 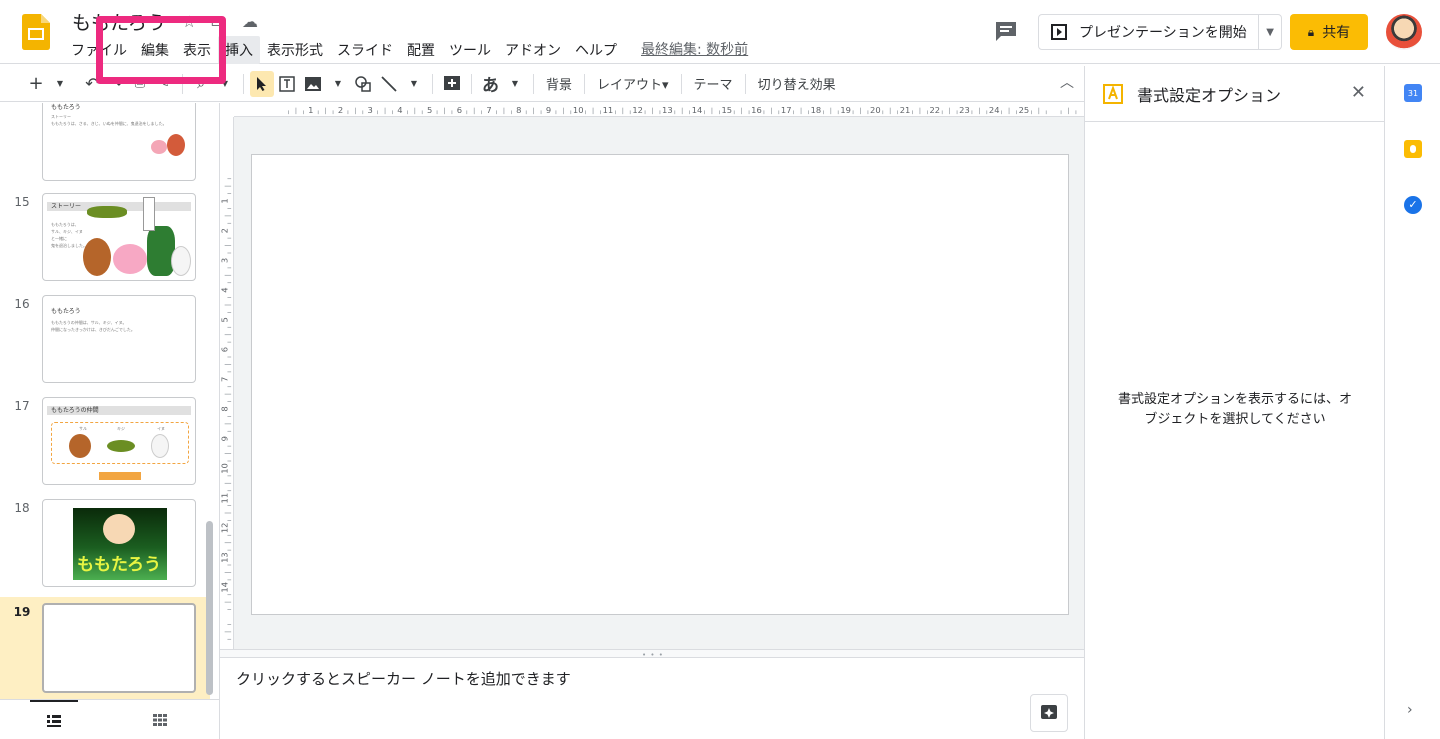 What do you see at coordinates (119, 237) in the screenshot?
I see `slide-thumbnail: ストーリー ももたろうは、 サル、キジ、イヌ と一緒に 鬼を退治しました。` at bounding box center [119, 237].